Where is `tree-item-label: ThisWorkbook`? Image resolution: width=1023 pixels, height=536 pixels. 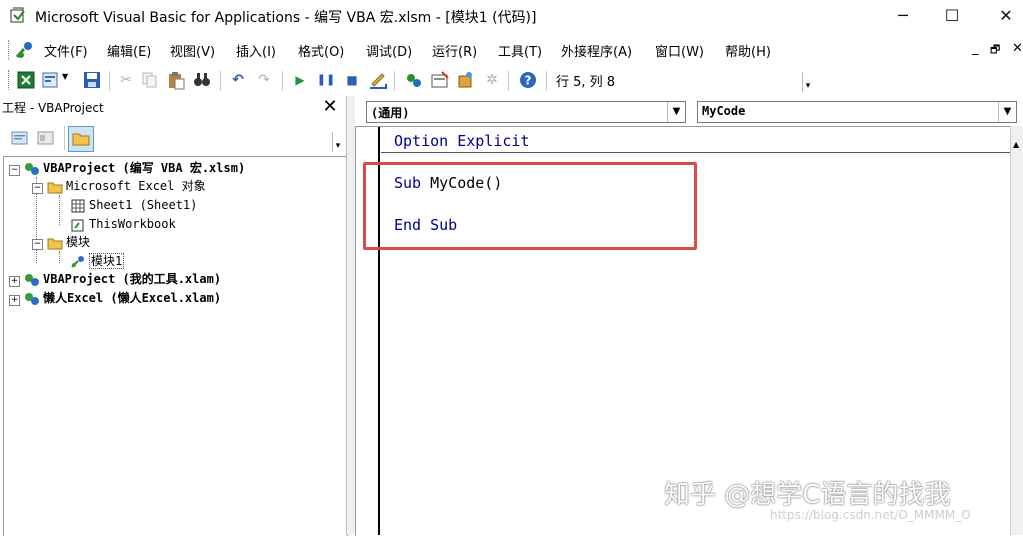 tree-item-label: ThisWorkbook is located at coordinates (132, 224).